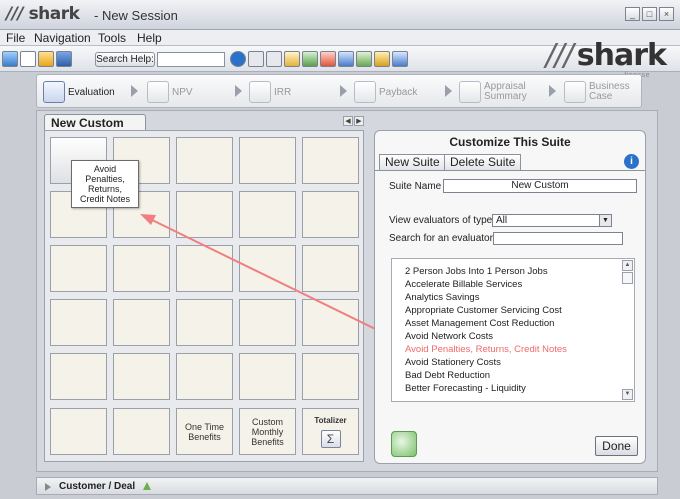 This screenshot has height=499, width=680. I want to click on back-arrow-icon, so click(256, 59).